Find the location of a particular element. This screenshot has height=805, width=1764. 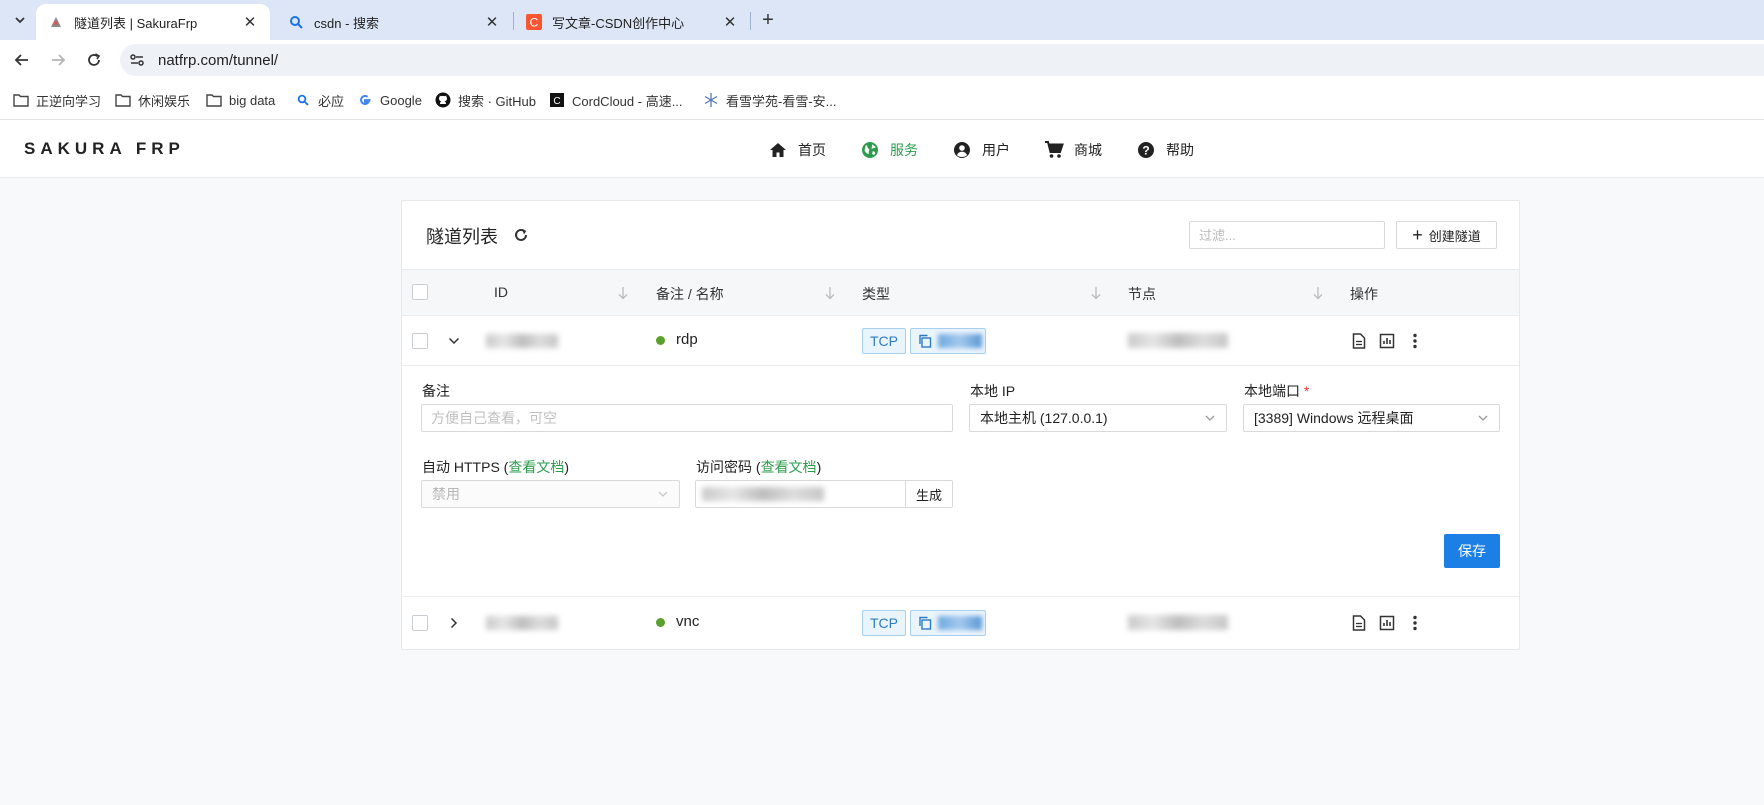

new-tab-button: + is located at coordinates (768, 20).